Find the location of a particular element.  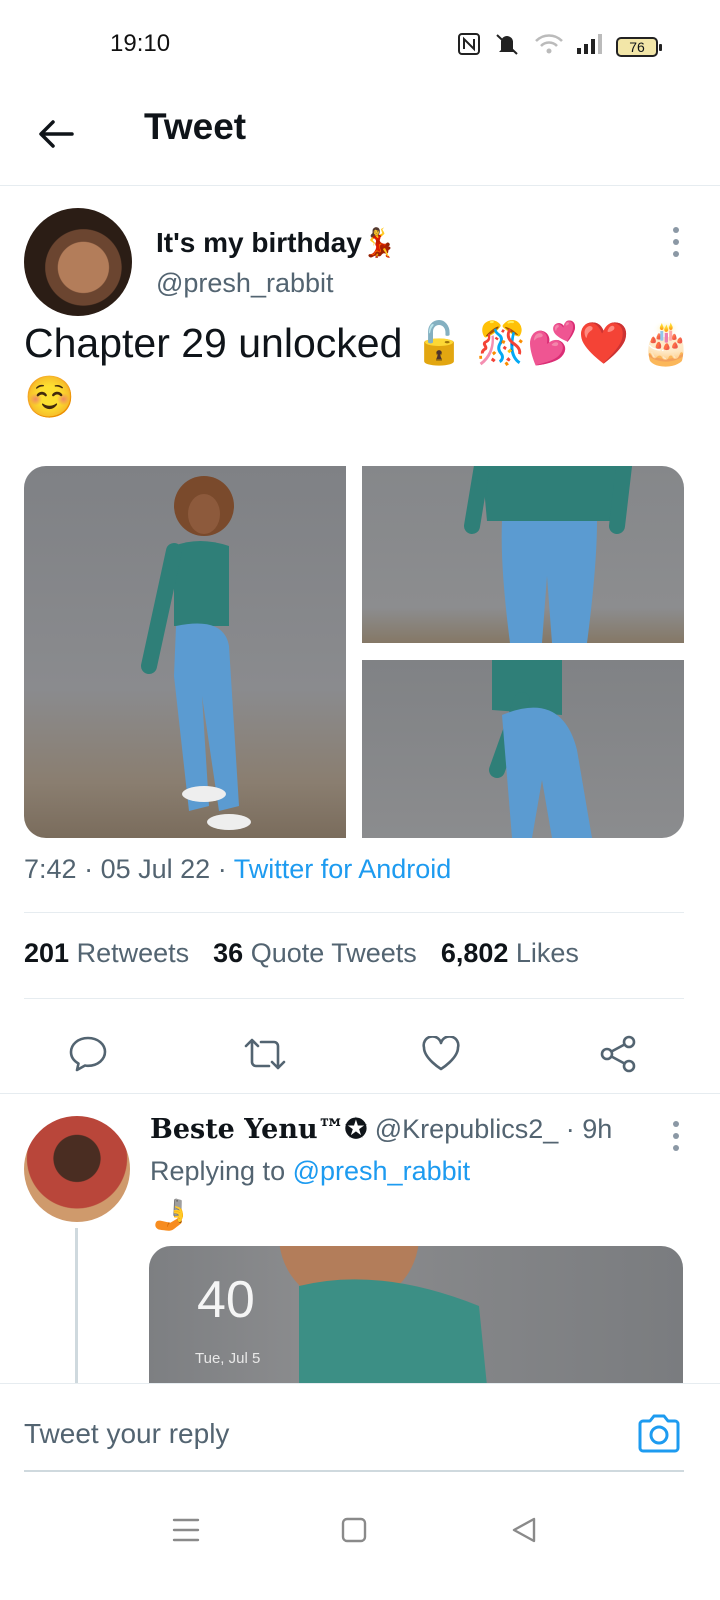

tweet-actions is located at coordinates (360, 1061).